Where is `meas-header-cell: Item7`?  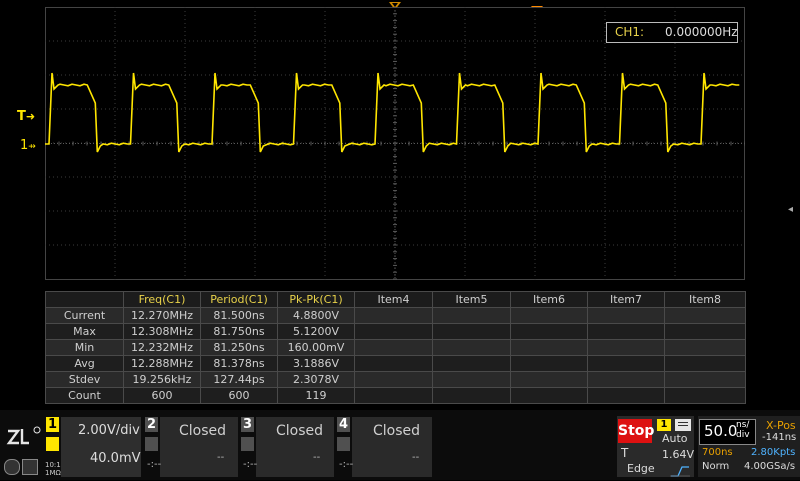 meas-header-cell: Item7 is located at coordinates (626, 299).